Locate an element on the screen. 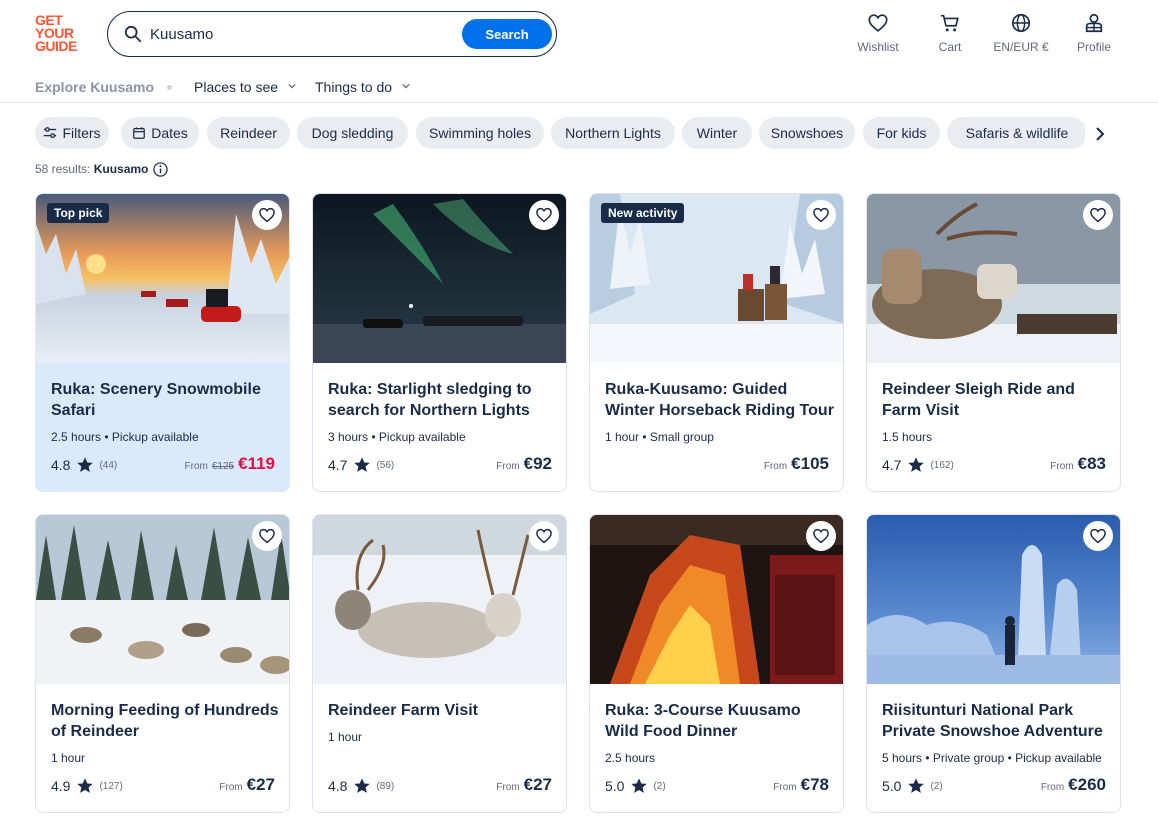 The width and height of the screenshot is (1158, 826). search-input is located at coordinates (300, 34).